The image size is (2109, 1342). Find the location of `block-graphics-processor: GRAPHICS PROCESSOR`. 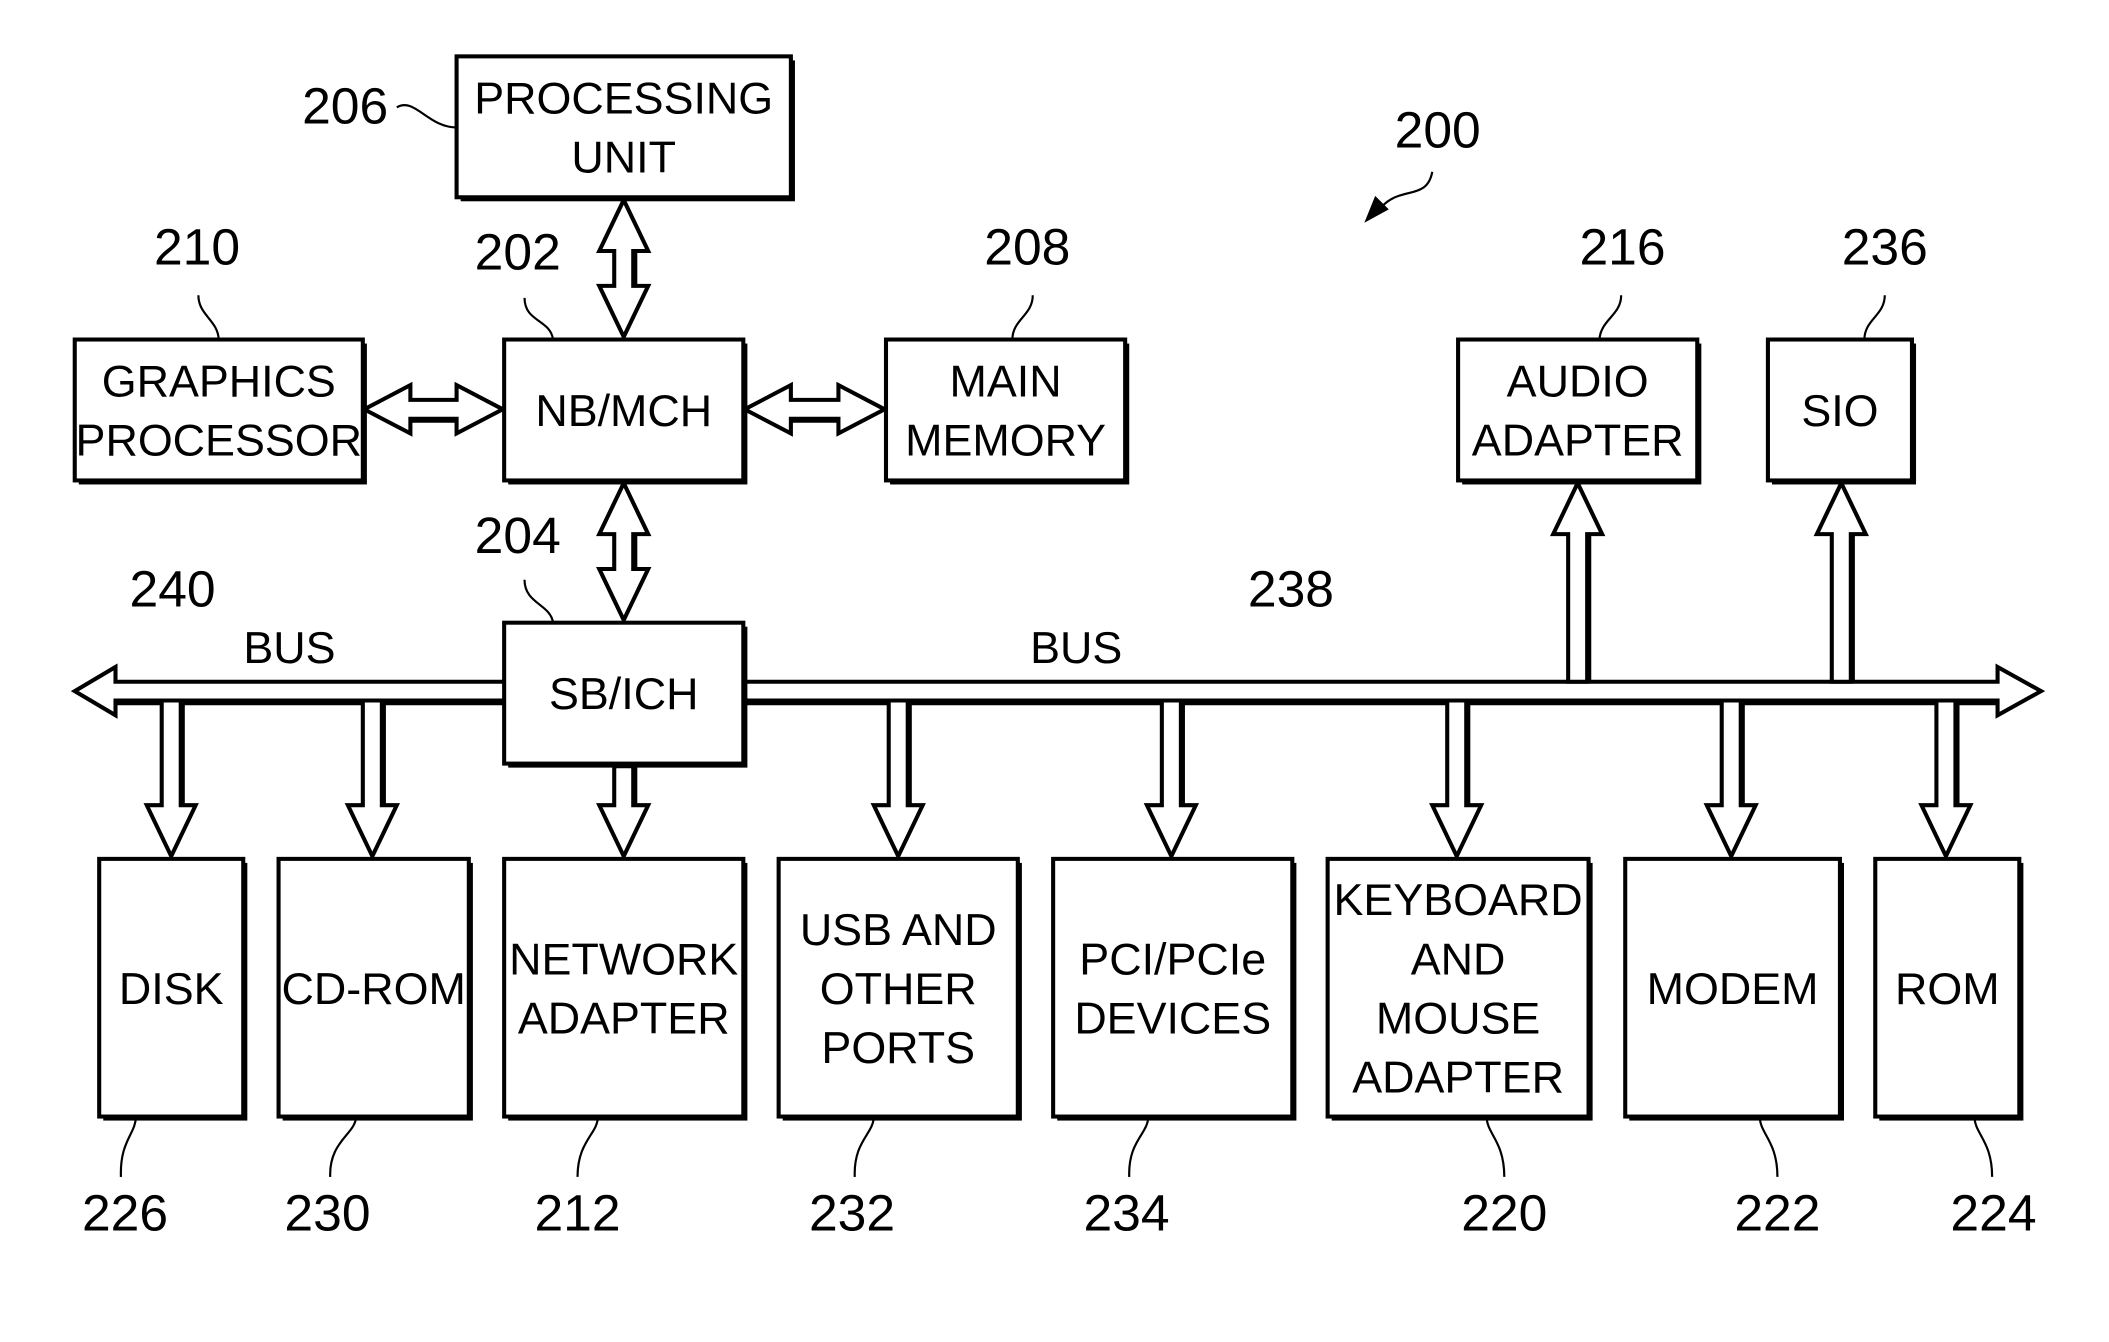

block-graphics-processor: GRAPHICS PROCESSOR is located at coordinates (219, 411).